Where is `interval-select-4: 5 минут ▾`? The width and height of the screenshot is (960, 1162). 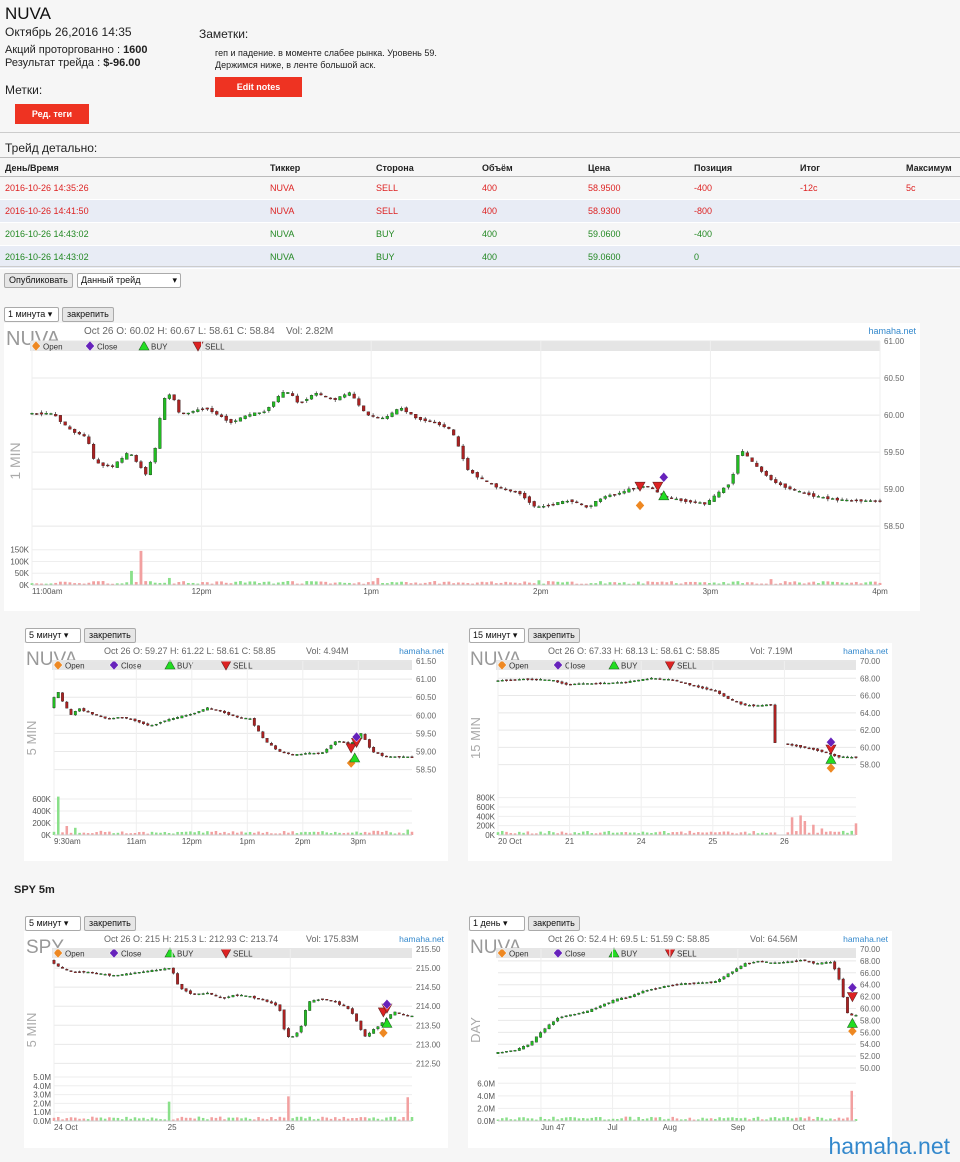 interval-select-4: 5 минут ▾ is located at coordinates (53, 923).